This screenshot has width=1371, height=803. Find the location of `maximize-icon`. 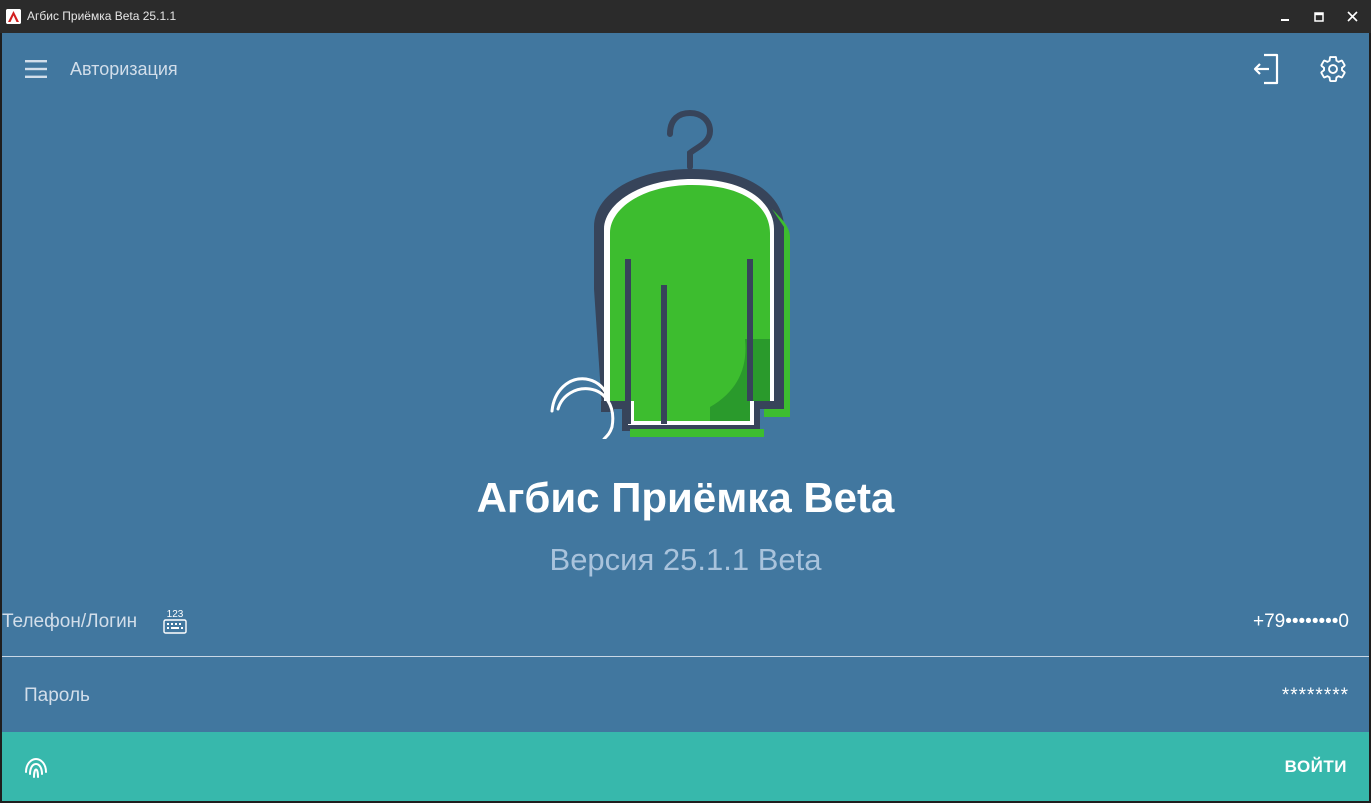

maximize-icon is located at coordinates (1319, 16).